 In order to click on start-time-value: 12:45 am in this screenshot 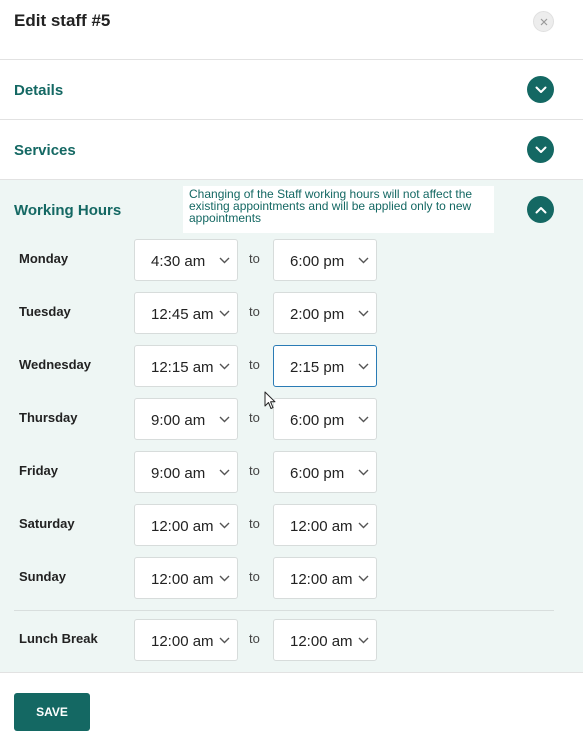, I will do `click(182, 314)`.